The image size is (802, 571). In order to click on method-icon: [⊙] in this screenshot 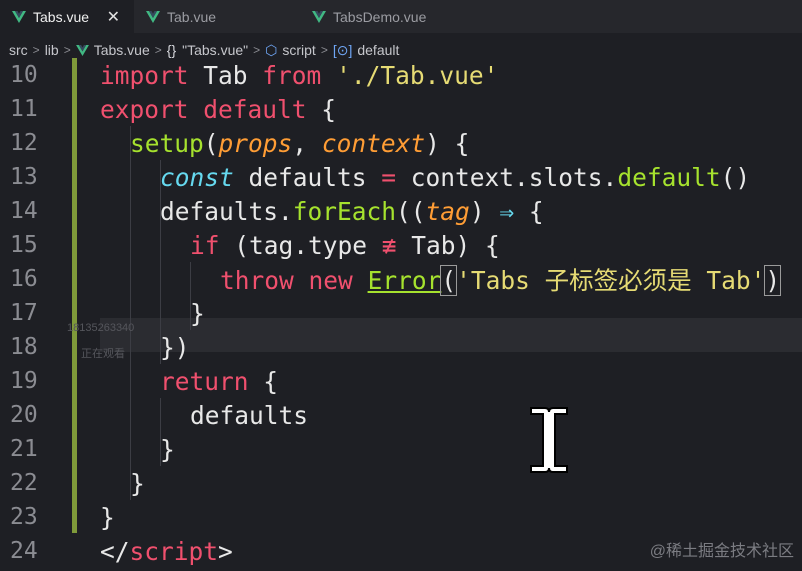, I will do `click(342, 49)`.